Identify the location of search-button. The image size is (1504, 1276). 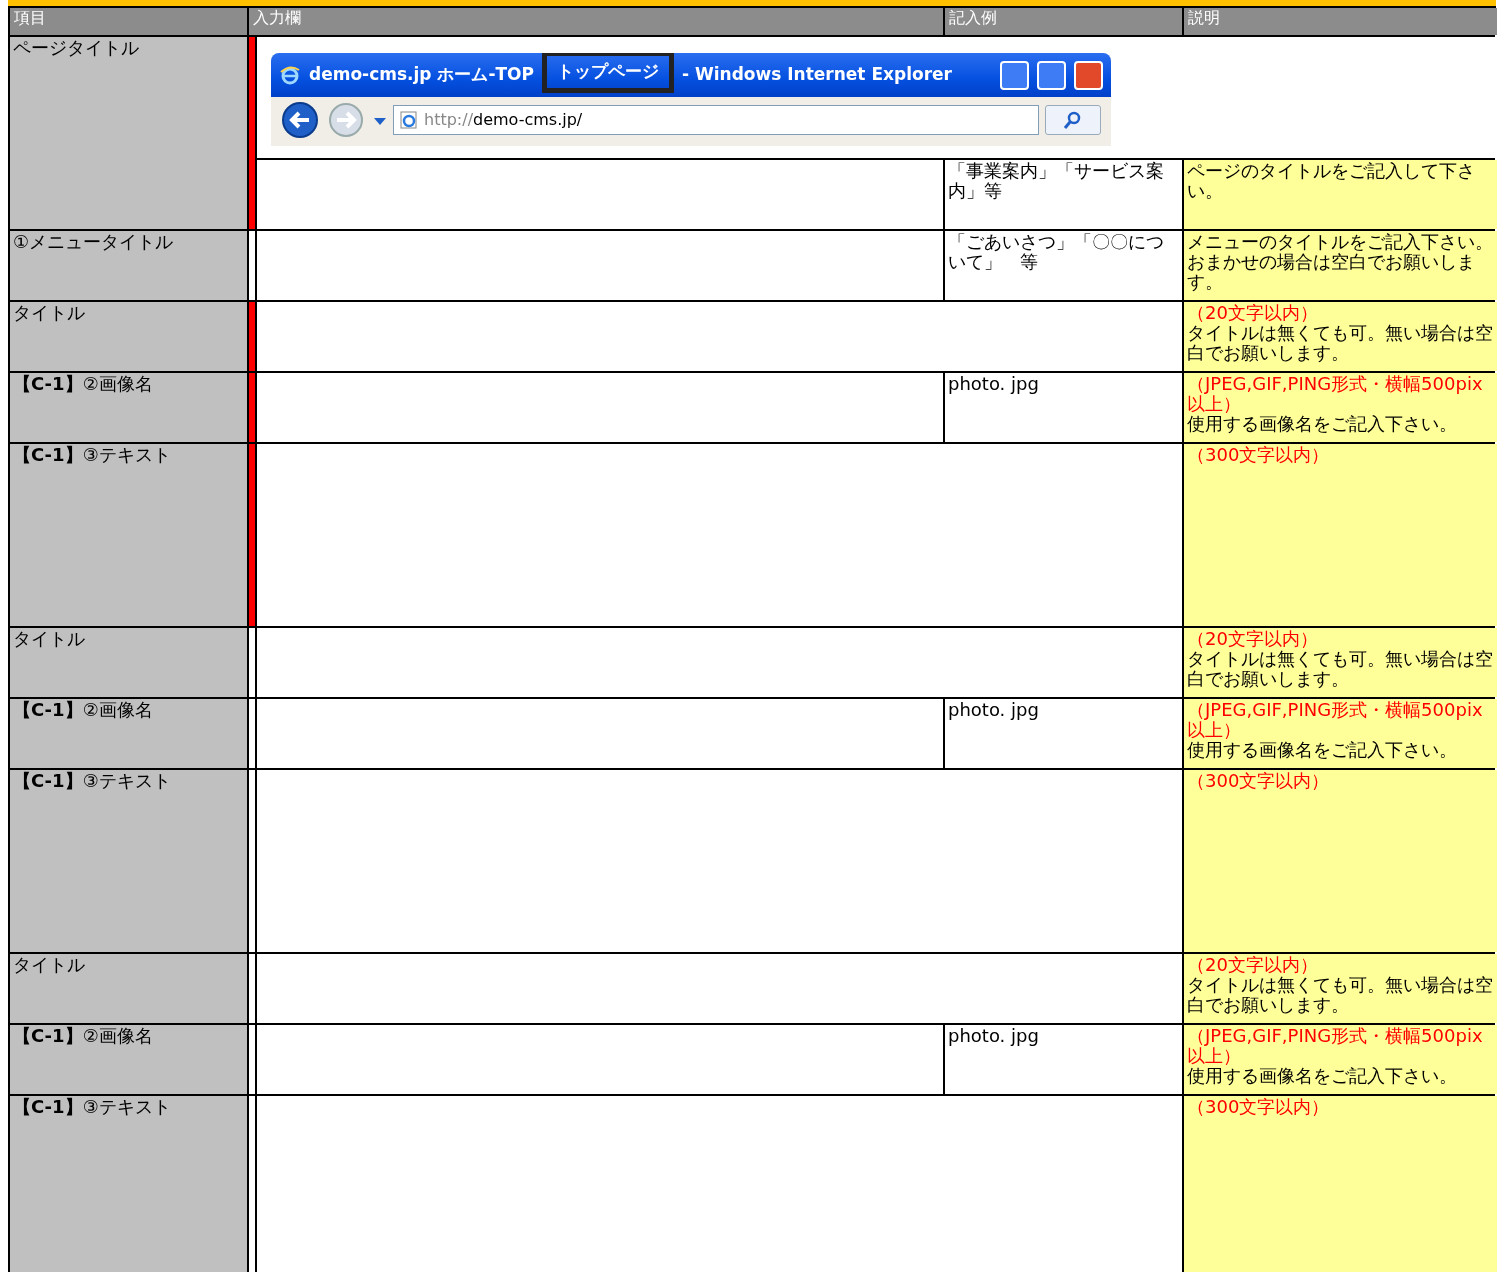
(1073, 120).